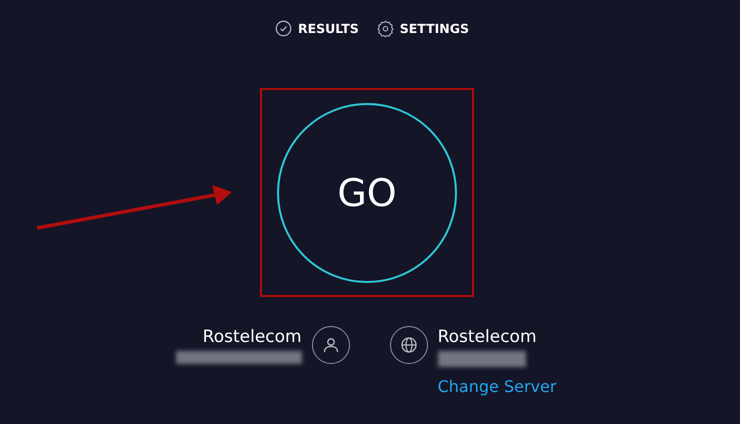 This screenshot has height=424, width=740. What do you see at coordinates (488, 337) in the screenshot?
I see `server-name: Rostelecom` at bounding box center [488, 337].